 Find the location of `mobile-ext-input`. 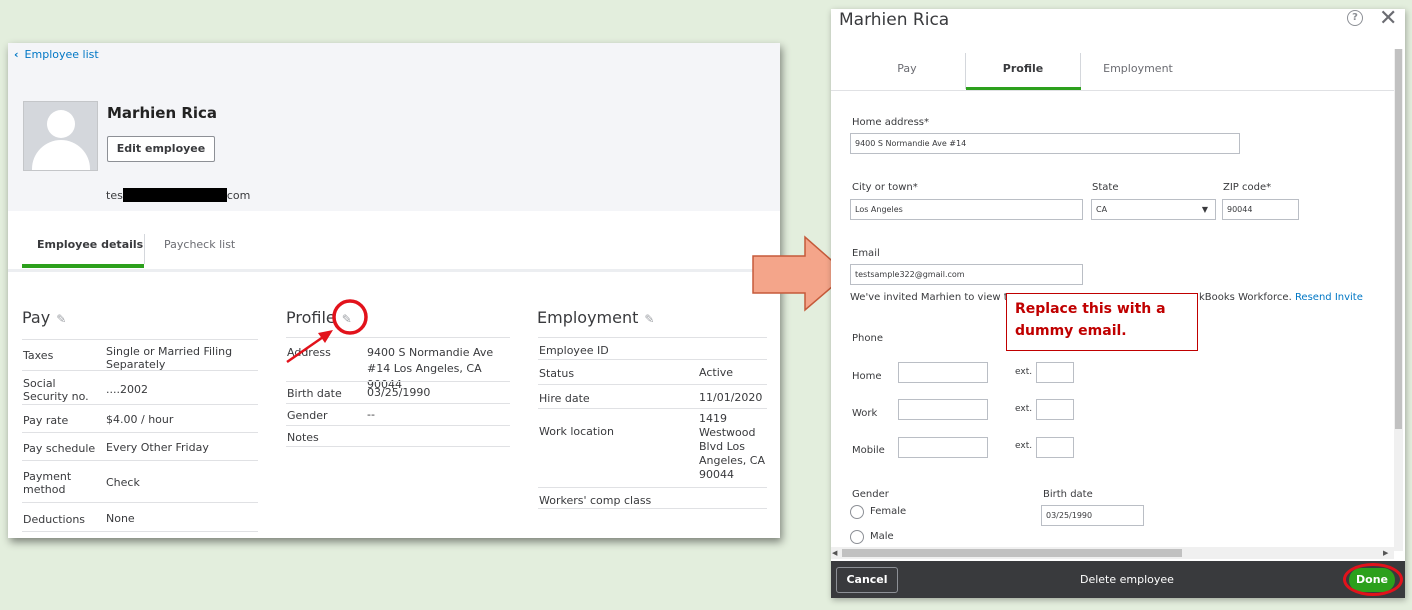

mobile-ext-input is located at coordinates (1055, 447).